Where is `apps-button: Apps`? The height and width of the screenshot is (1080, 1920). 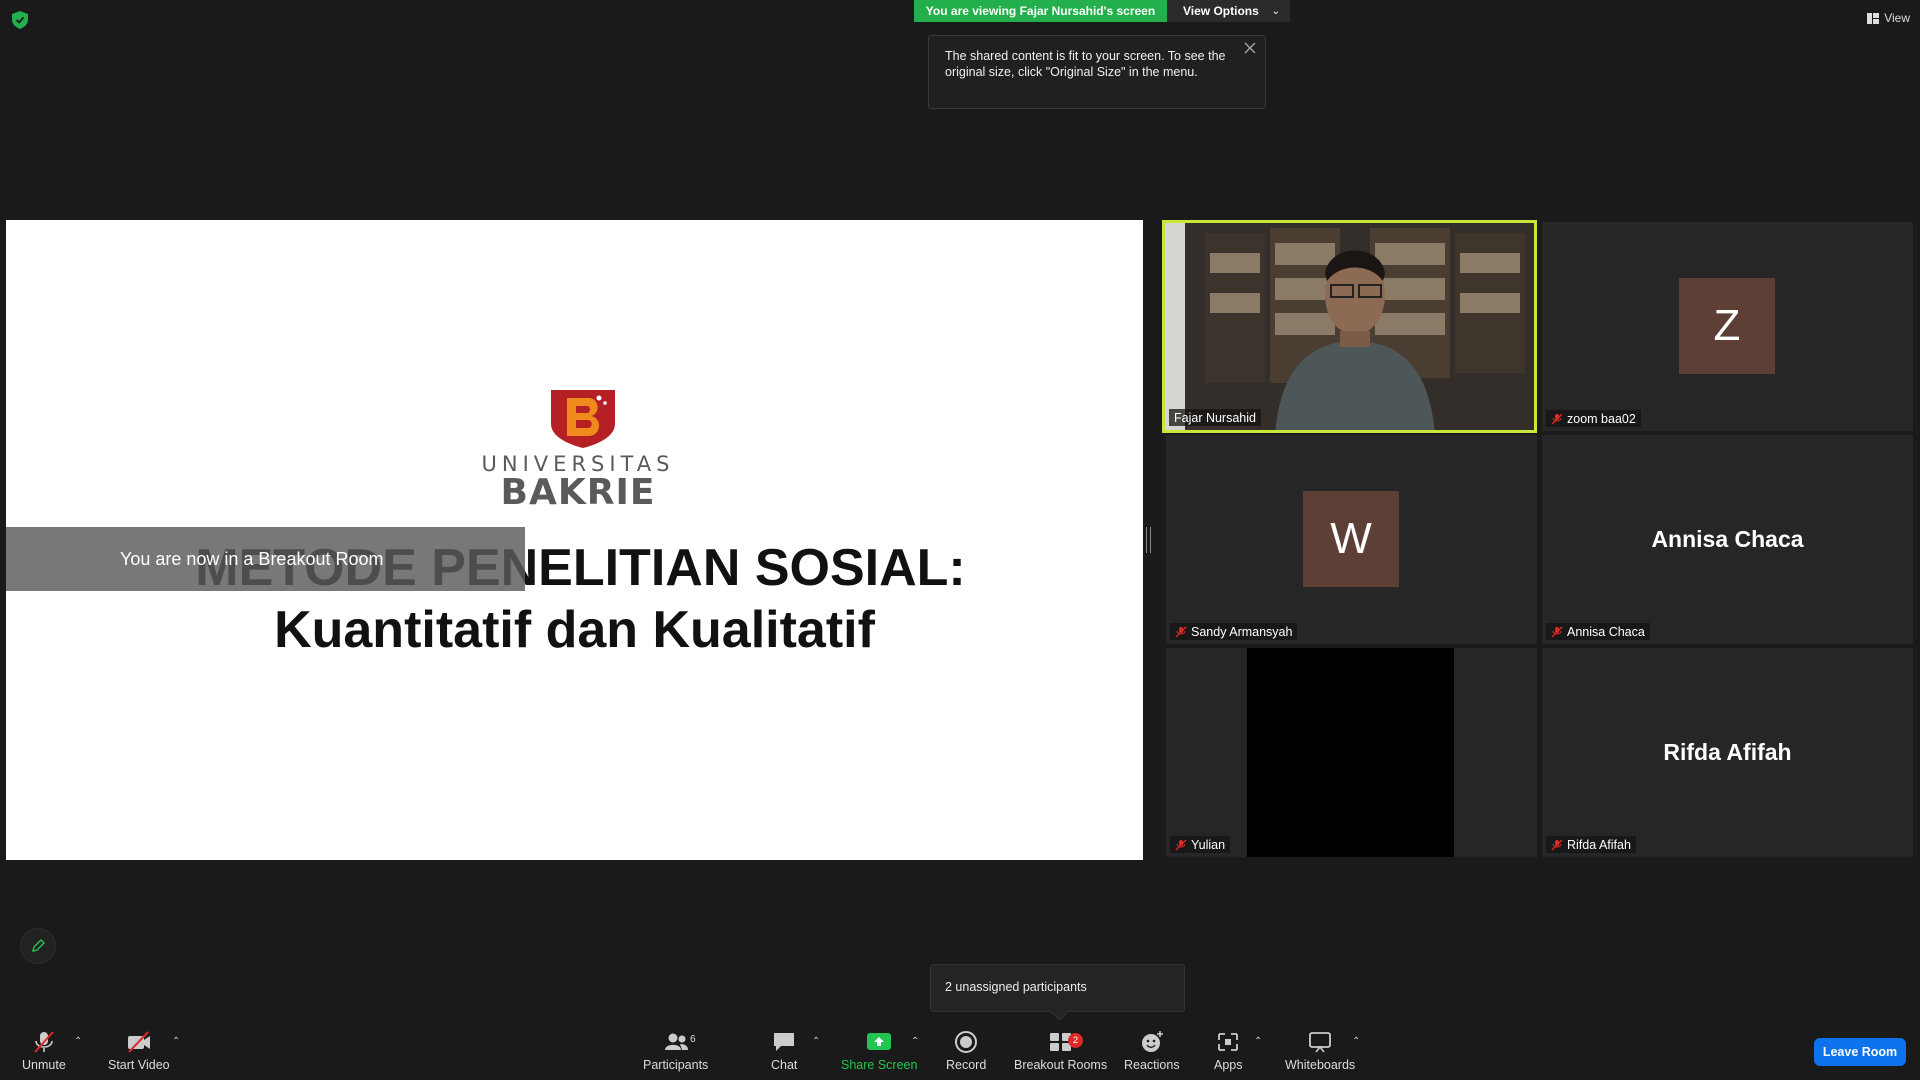 apps-button: Apps is located at coordinates (1228, 1054).